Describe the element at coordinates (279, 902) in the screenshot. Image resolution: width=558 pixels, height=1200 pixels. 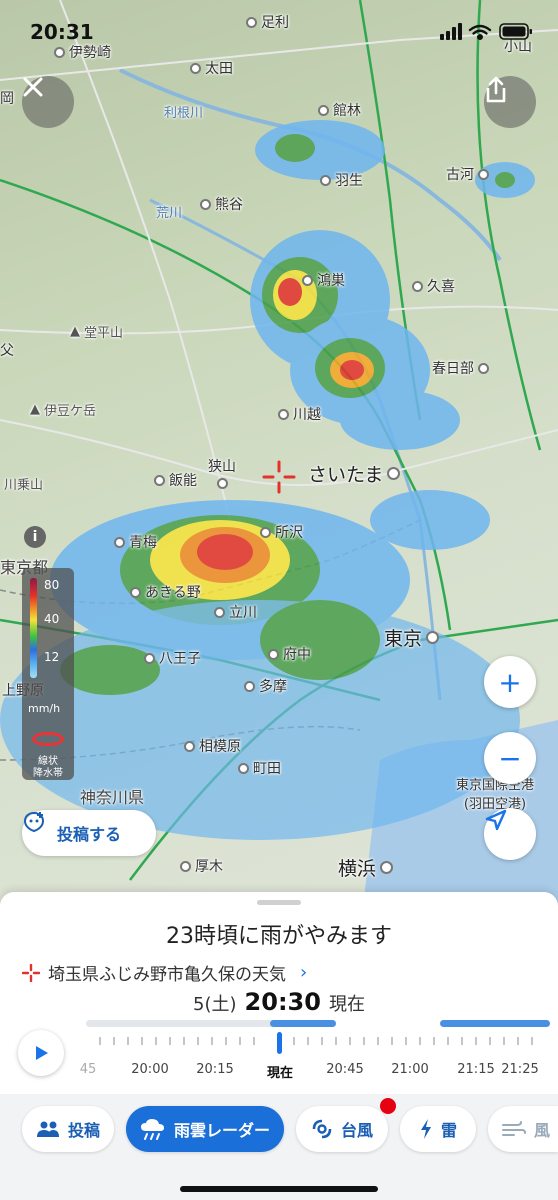
I see `sheet-grabber` at that location.